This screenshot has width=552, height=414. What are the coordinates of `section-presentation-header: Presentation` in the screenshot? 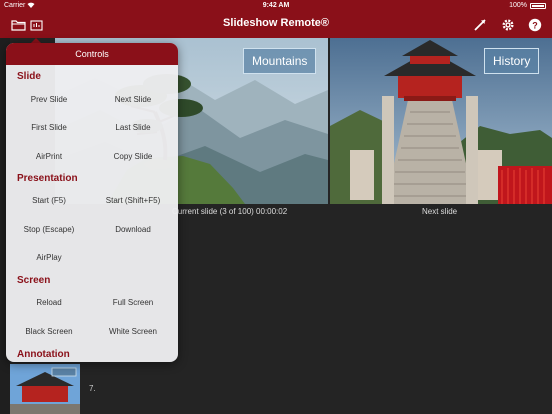 It's located at (47, 178).